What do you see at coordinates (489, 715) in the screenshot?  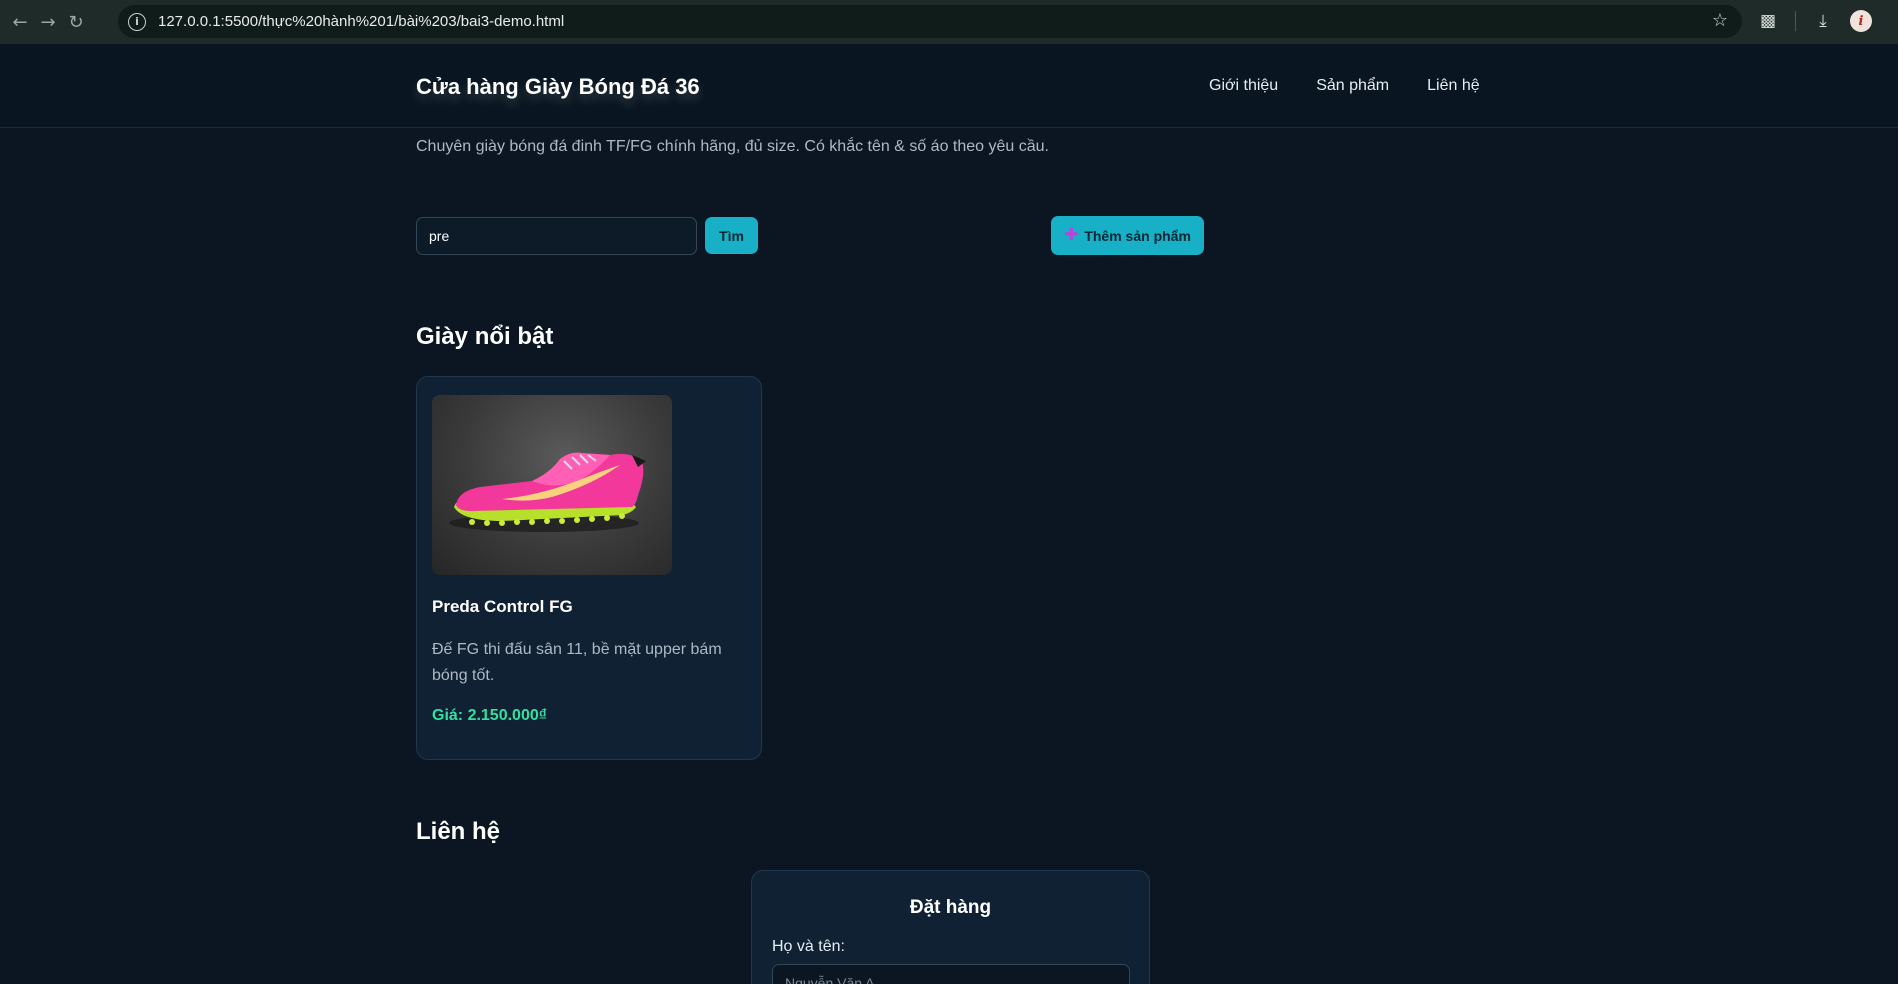 I see `product-price: Giá: 2.150.000₫` at bounding box center [489, 715].